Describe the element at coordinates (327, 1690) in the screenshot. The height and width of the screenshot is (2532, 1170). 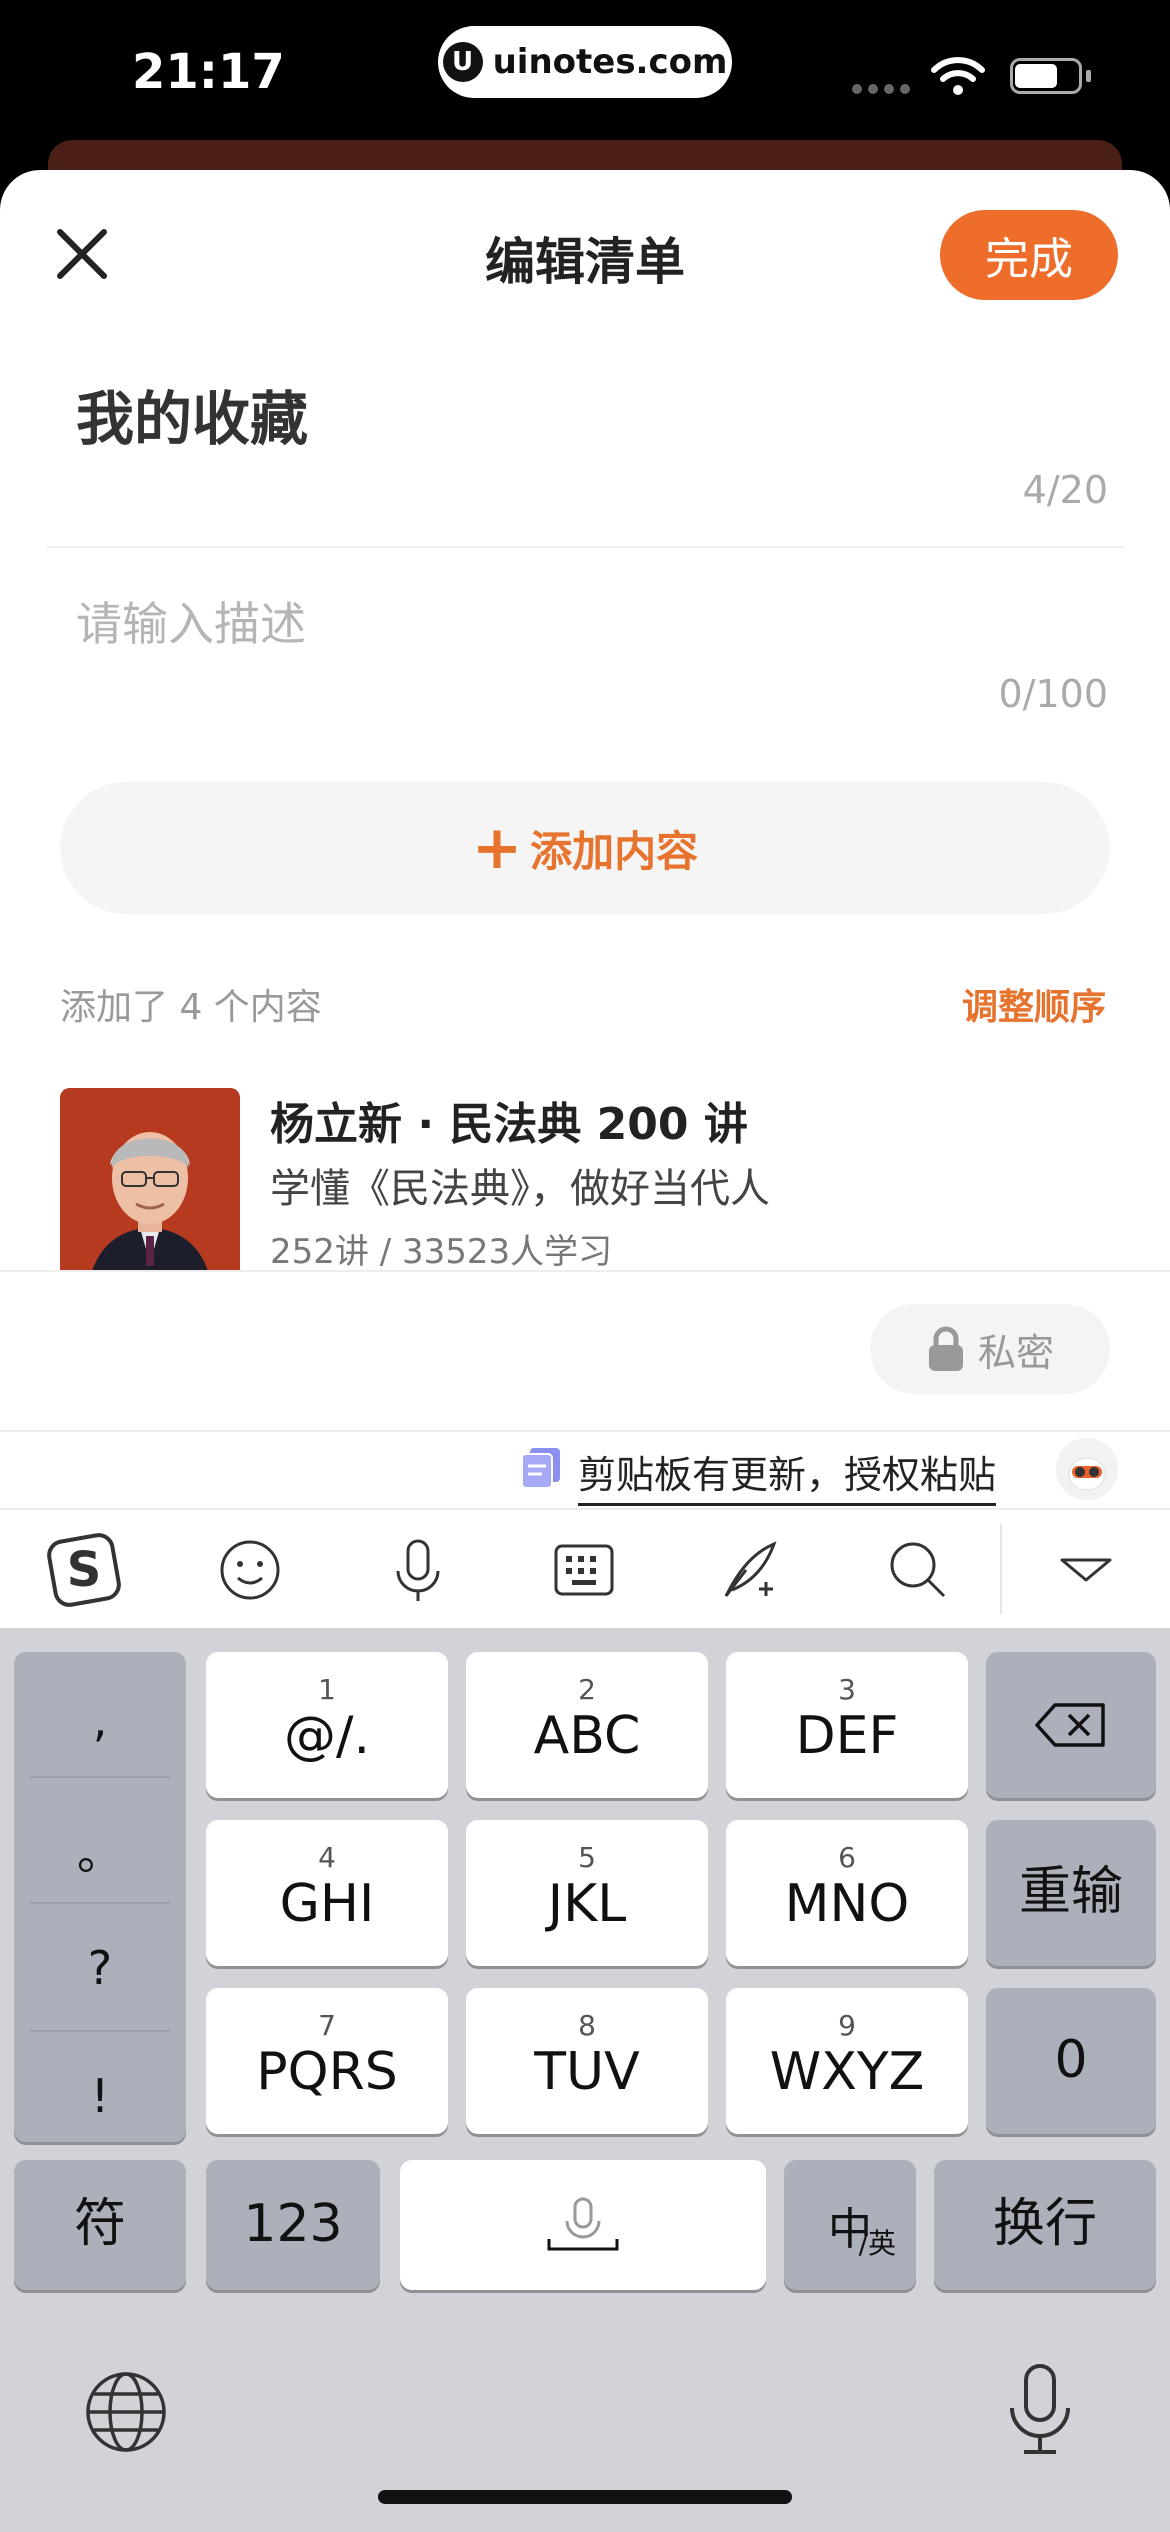
I see `key-number: 1` at that location.